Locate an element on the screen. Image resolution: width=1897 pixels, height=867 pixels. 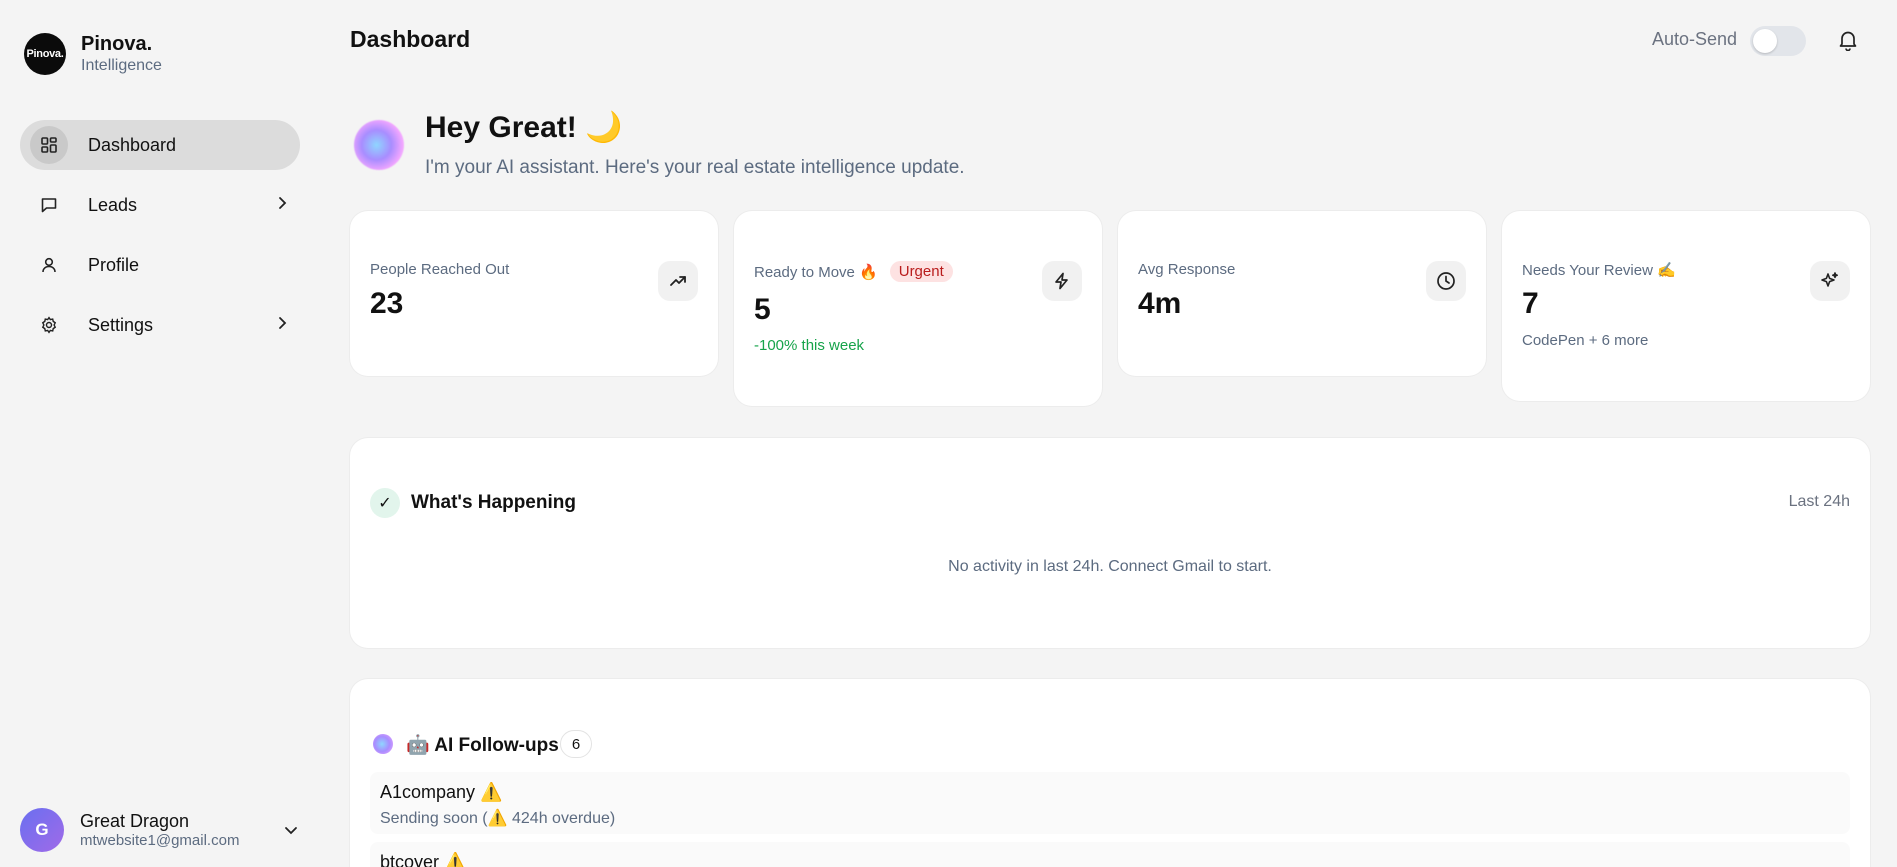
stat-label: Avg Response is located at coordinates (1187, 269).